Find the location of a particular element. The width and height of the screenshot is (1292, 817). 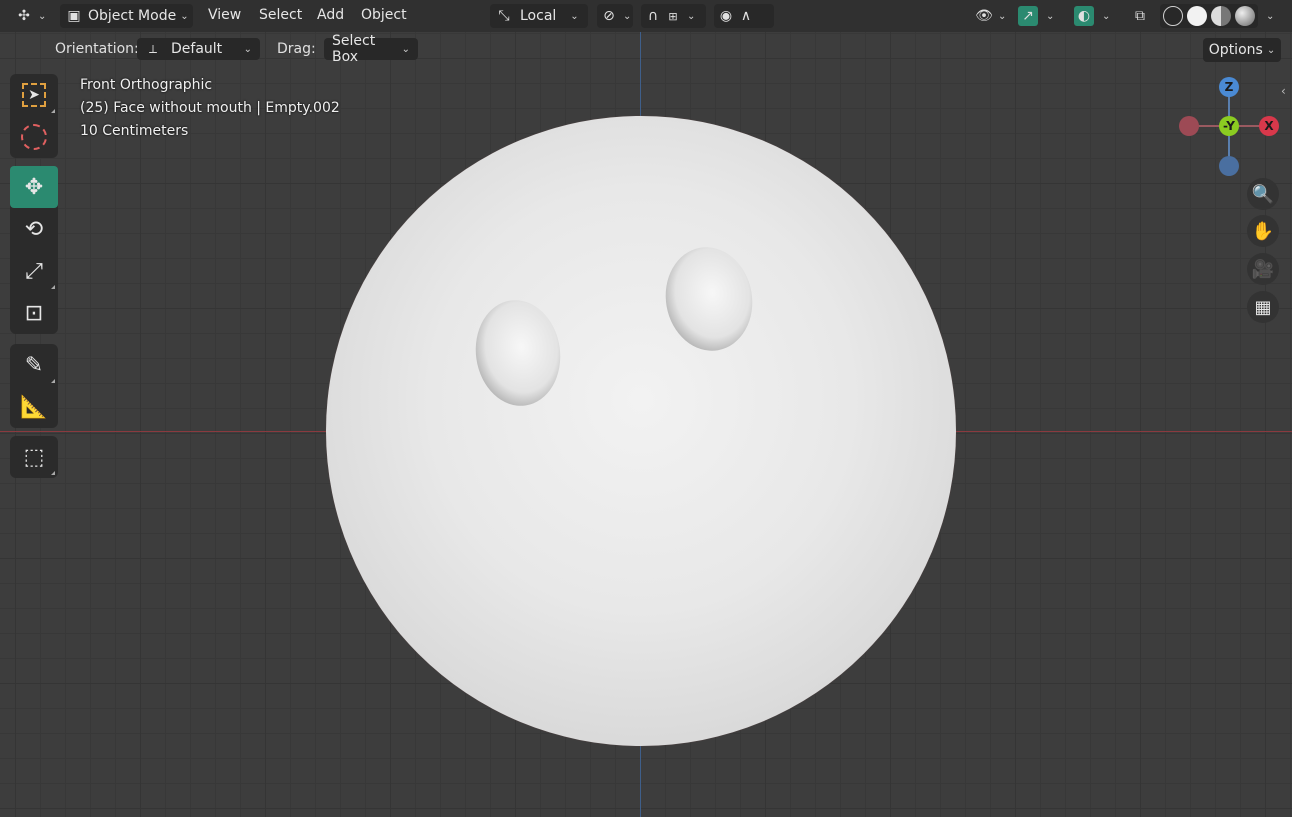

zoom-button: 🔍 is located at coordinates (1263, 194).